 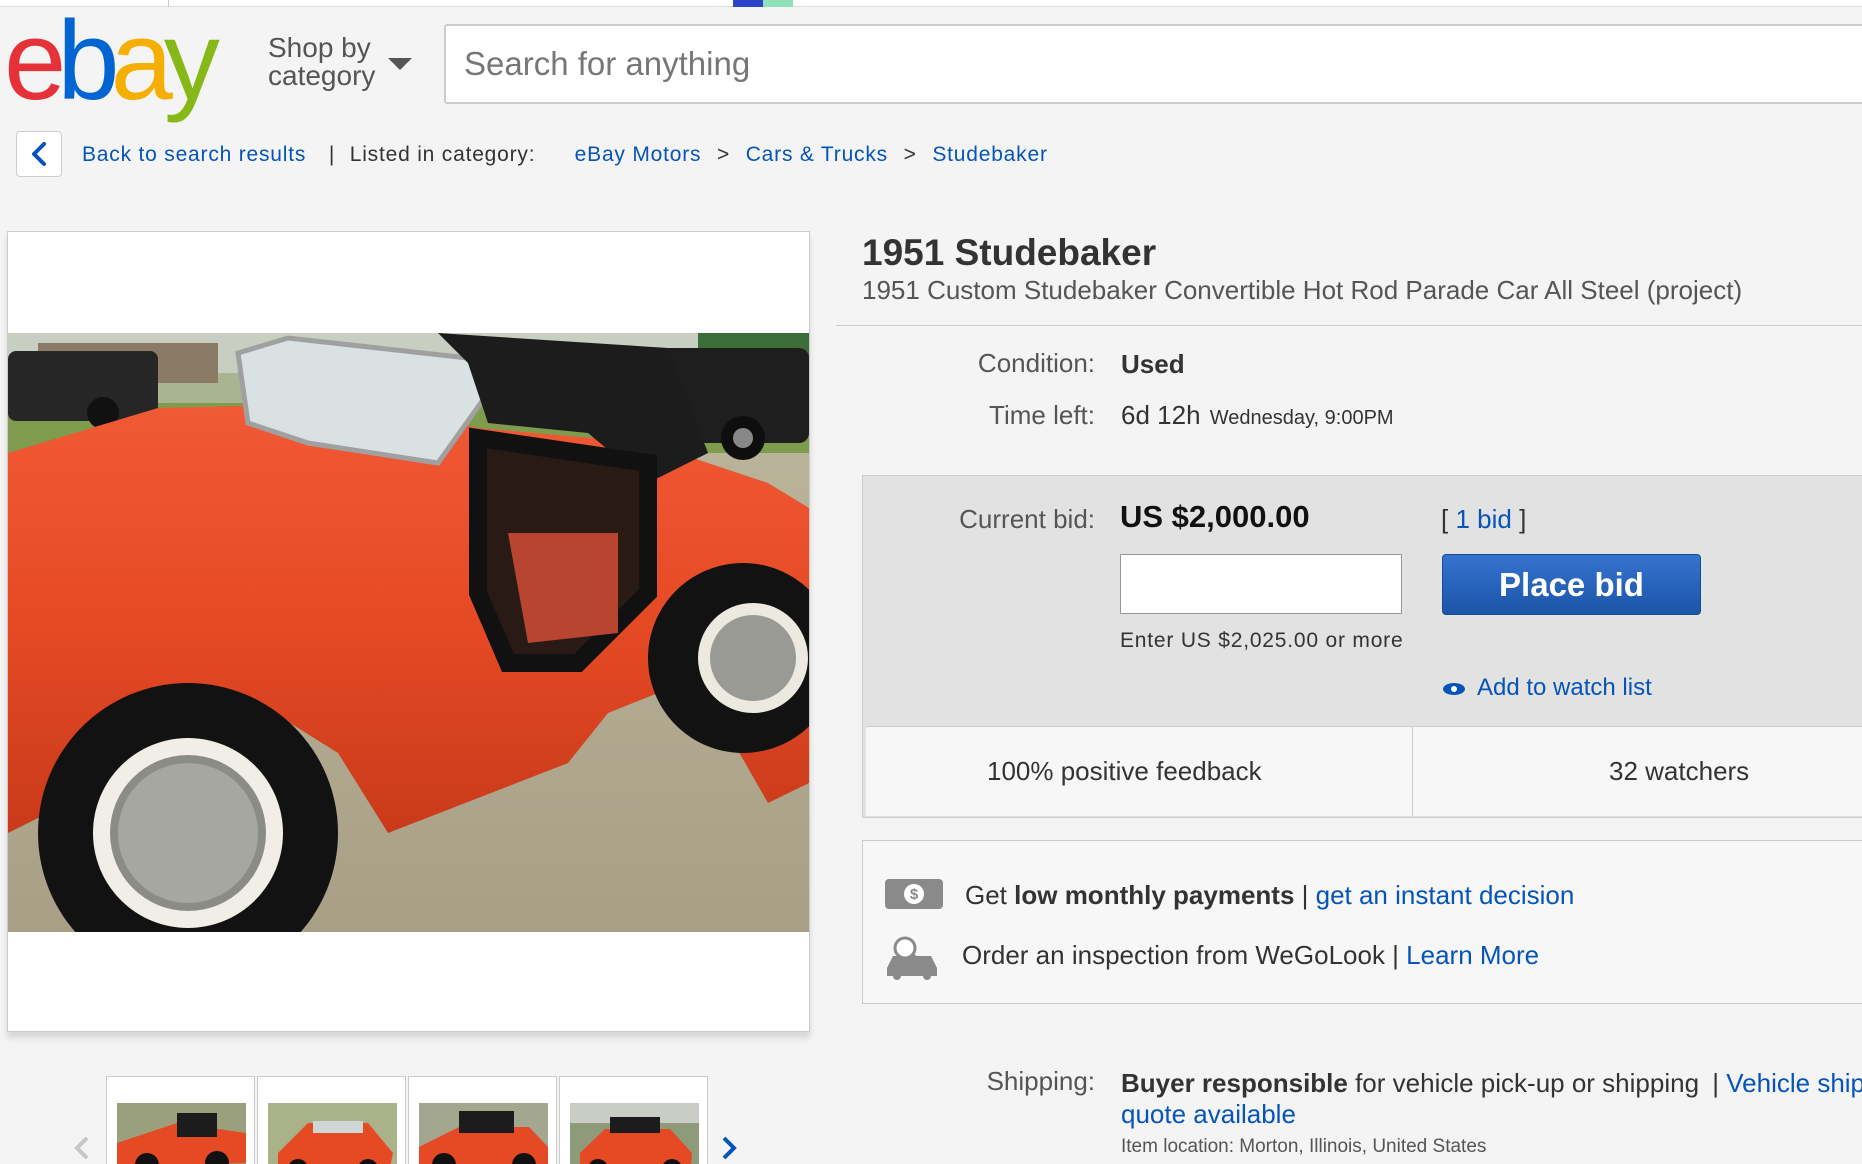 What do you see at coordinates (638, 154) in the screenshot?
I see `breadcrumb-category-ebay-motors: eBay Motors` at bounding box center [638, 154].